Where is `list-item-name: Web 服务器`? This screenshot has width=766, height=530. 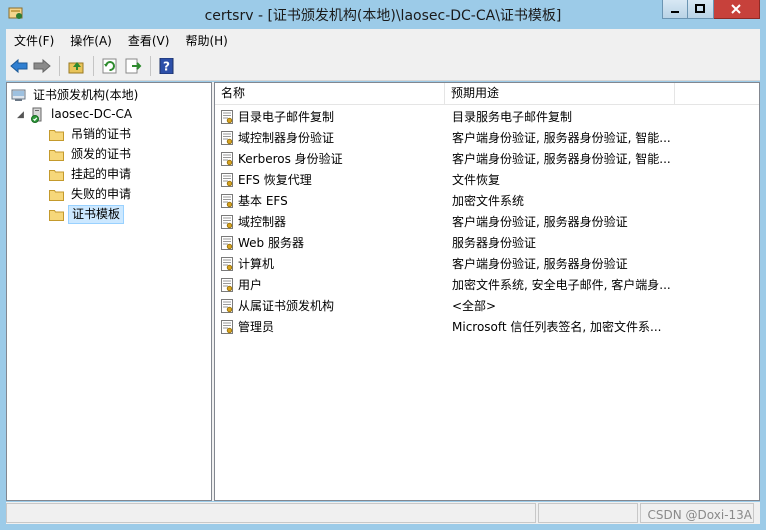 list-item-name: Web 服务器 is located at coordinates (271, 243).